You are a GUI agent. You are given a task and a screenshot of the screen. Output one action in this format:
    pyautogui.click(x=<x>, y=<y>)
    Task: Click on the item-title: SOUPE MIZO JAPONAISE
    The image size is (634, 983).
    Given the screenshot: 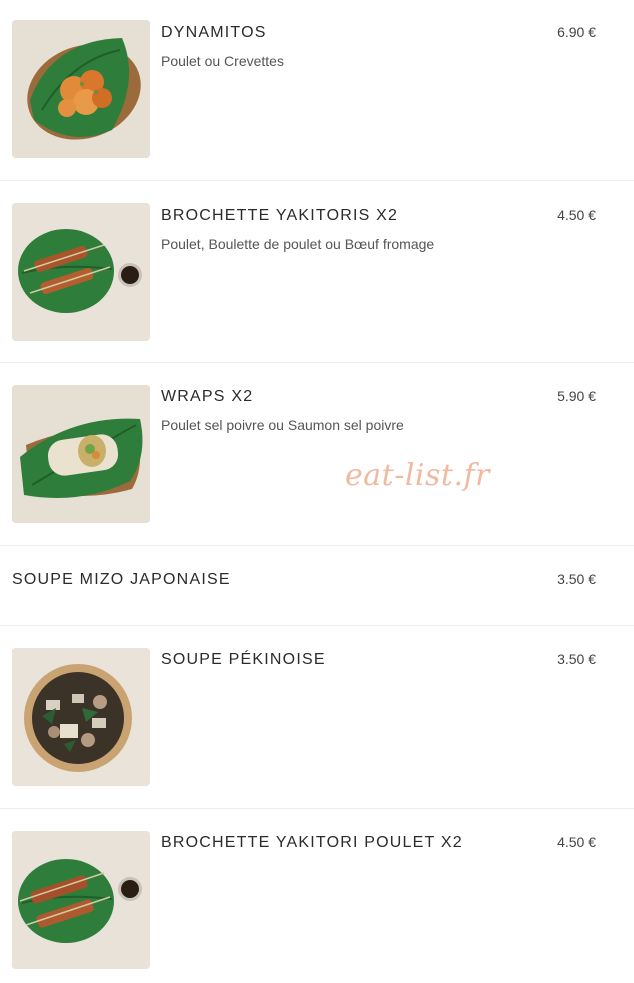 What is the action you would take?
    pyautogui.click(x=121, y=579)
    